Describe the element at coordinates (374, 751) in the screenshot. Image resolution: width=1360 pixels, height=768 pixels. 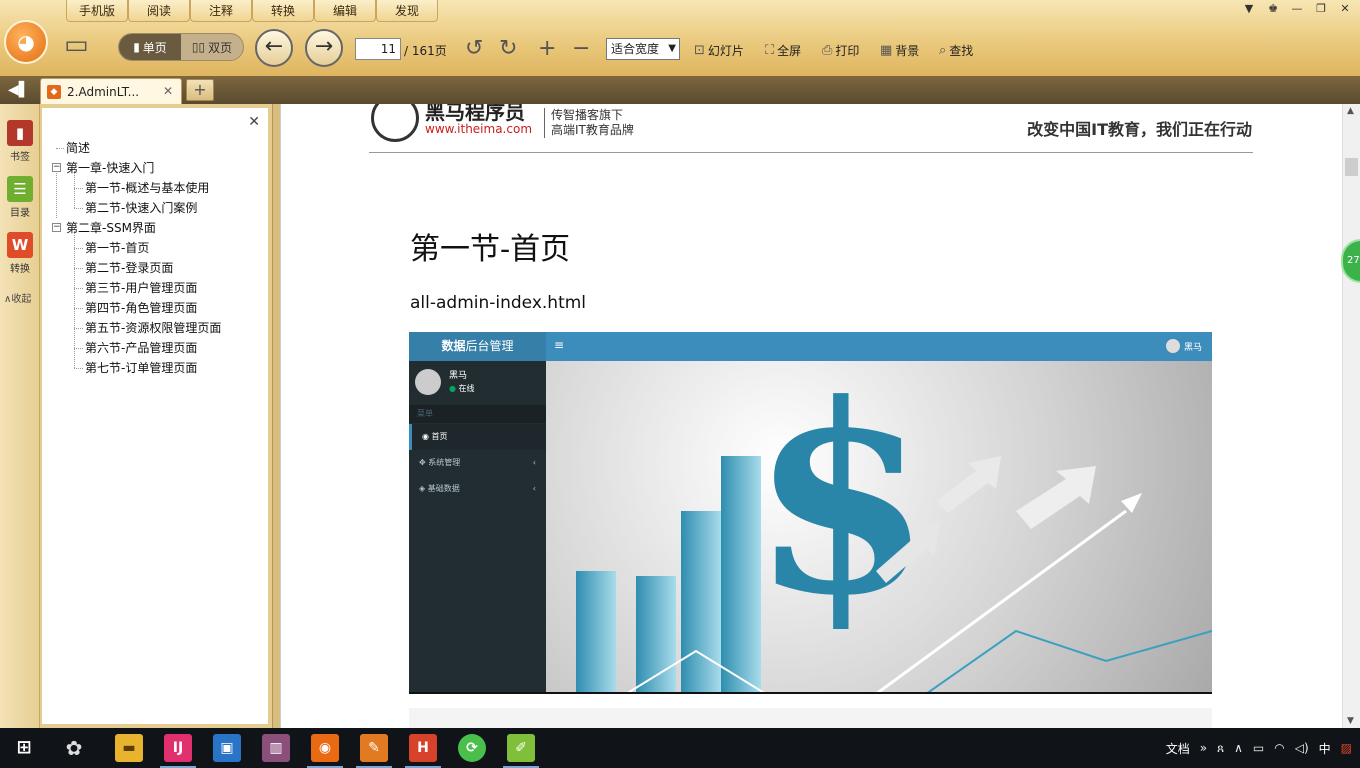
I see `foxit-reader-icon: ✎` at that location.